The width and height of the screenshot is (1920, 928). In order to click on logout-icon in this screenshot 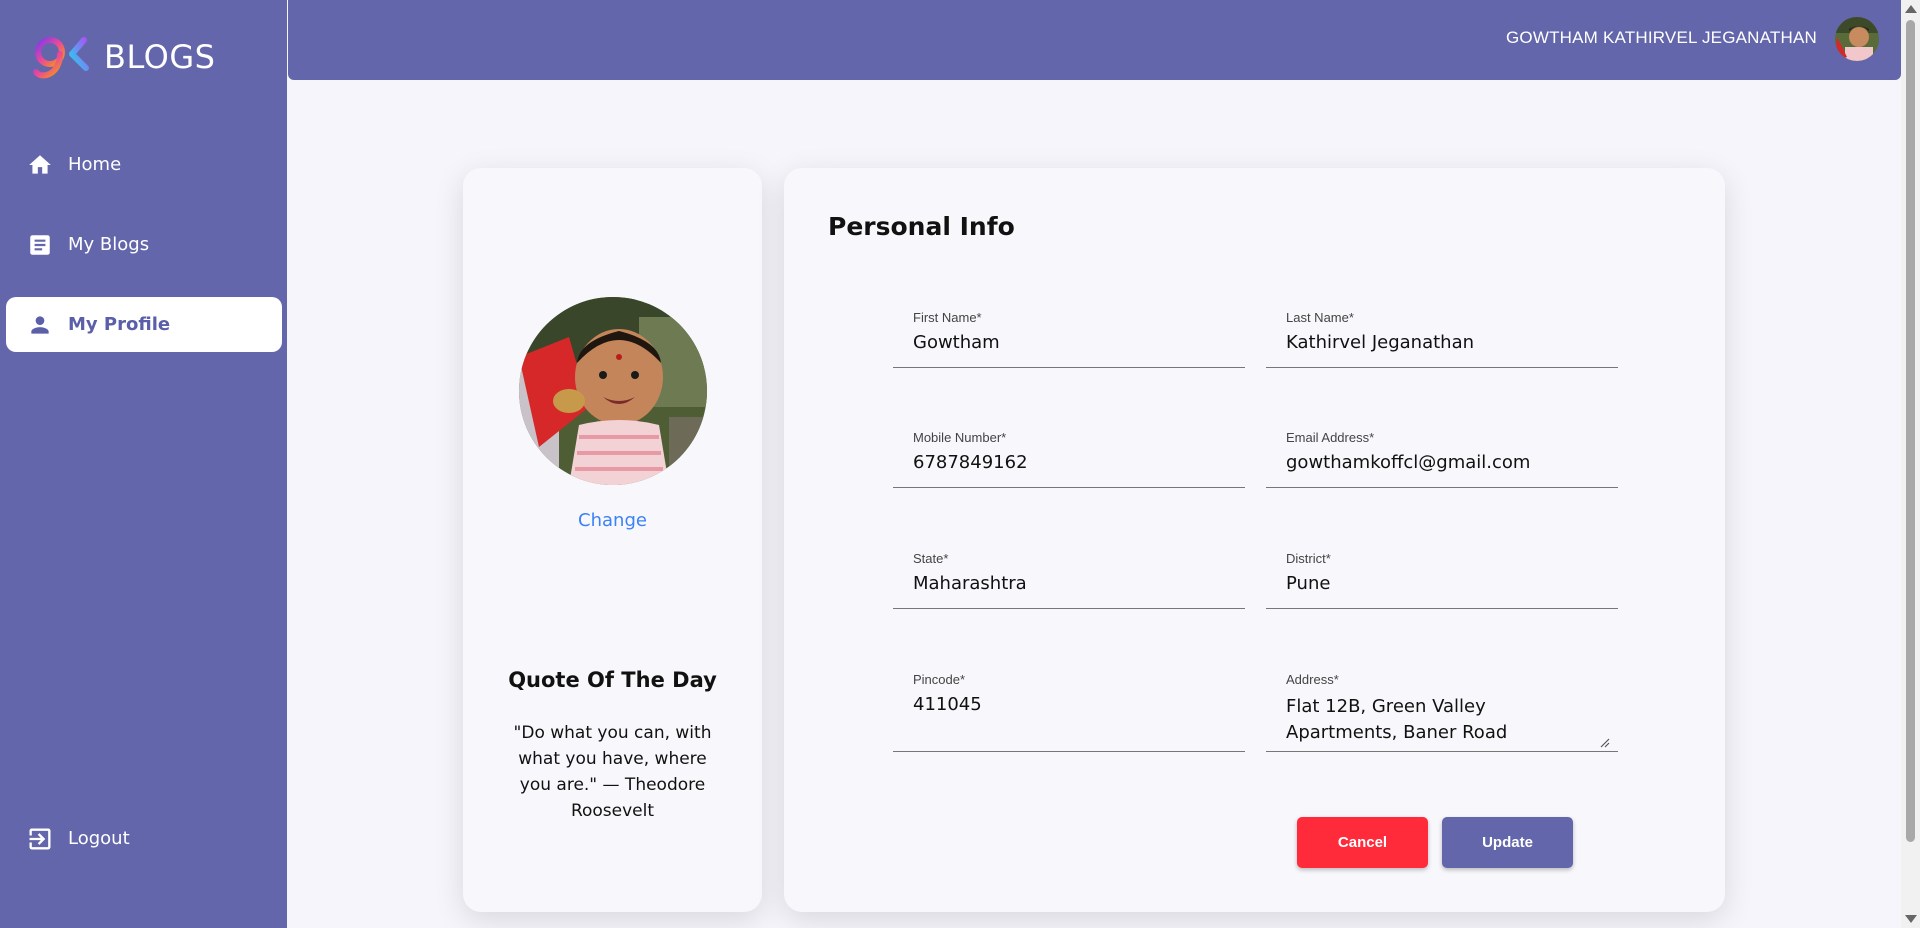, I will do `click(40, 839)`.